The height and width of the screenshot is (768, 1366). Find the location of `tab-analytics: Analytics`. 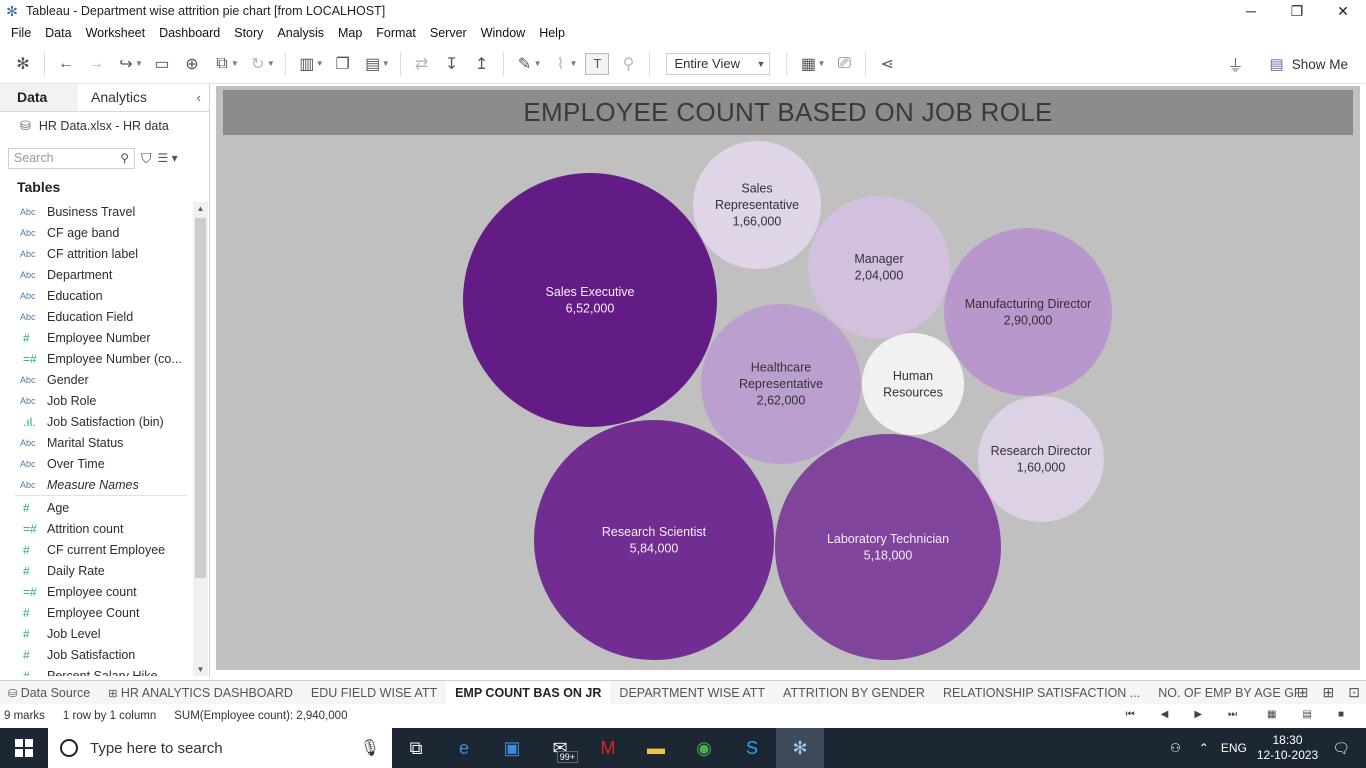

tab-analytics: Analytics is located at coordinates (138, 97).